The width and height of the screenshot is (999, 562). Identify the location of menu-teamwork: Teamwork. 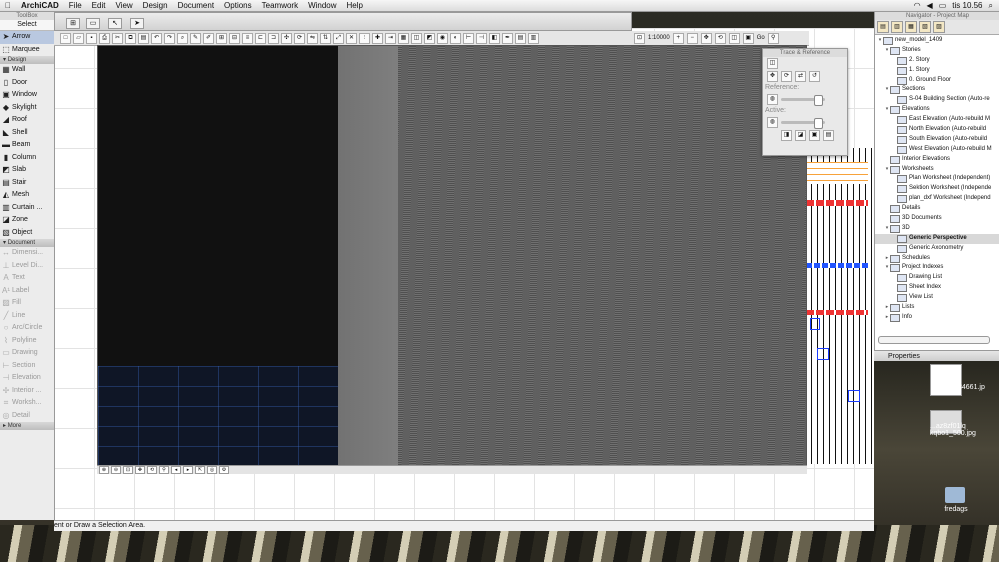
(280, 5).